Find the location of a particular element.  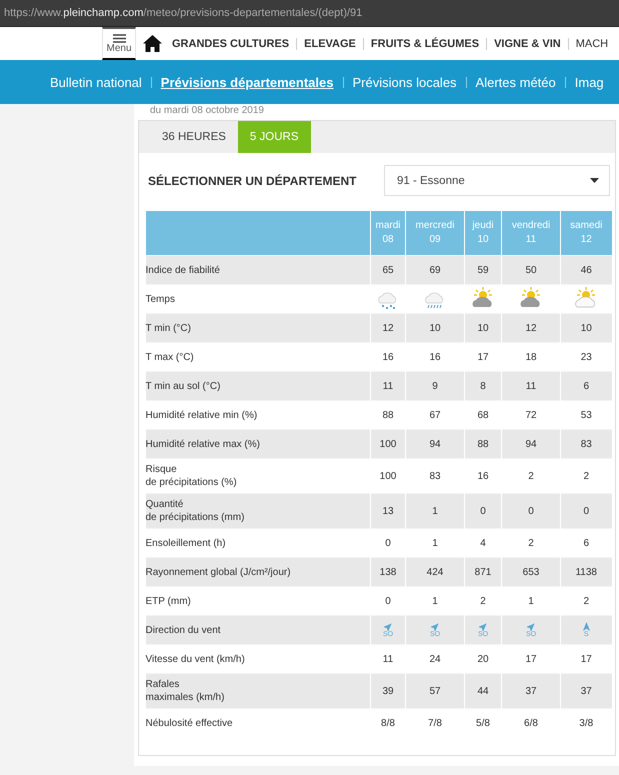

nav-link: GRANDES CULTURES is located at coordinates (234, 44).